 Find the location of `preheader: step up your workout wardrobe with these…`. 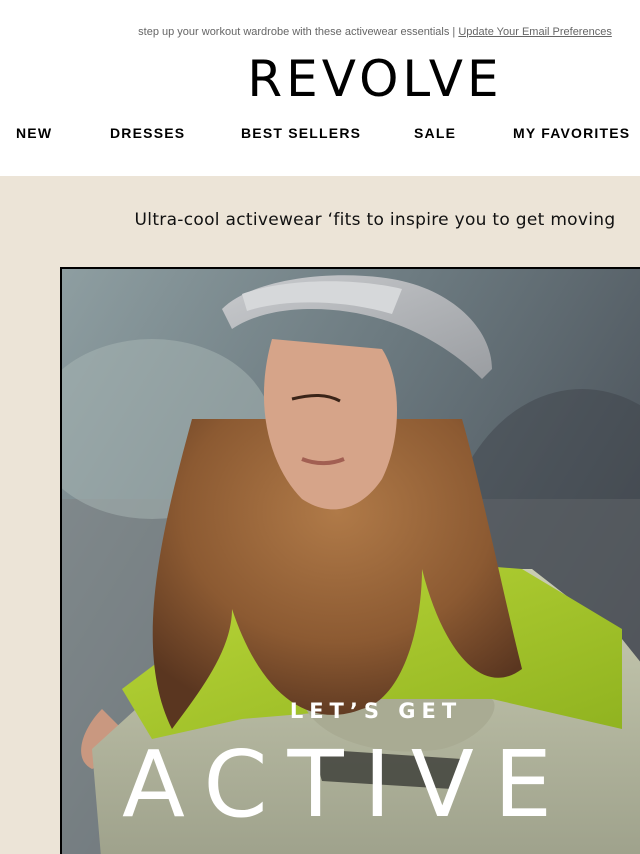

preheader: step up your workout wardrobe with these… is located at coordinates (320, 32).